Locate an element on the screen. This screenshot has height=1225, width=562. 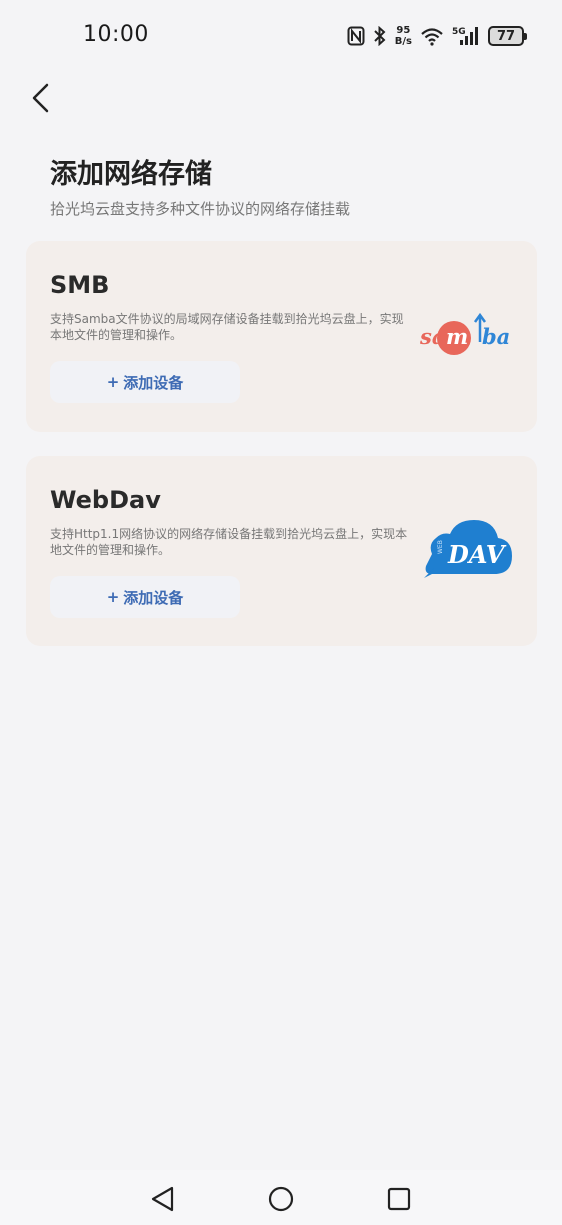
svg-text: DAV is located at coordinates (477, 554).